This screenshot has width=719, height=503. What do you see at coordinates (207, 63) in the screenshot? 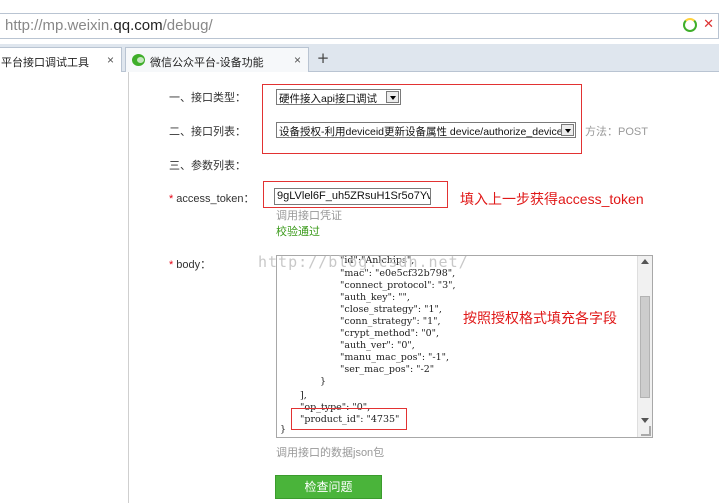
I see `tab-label: 微信公众平台-设备功能` at bounding box center [207, 63].